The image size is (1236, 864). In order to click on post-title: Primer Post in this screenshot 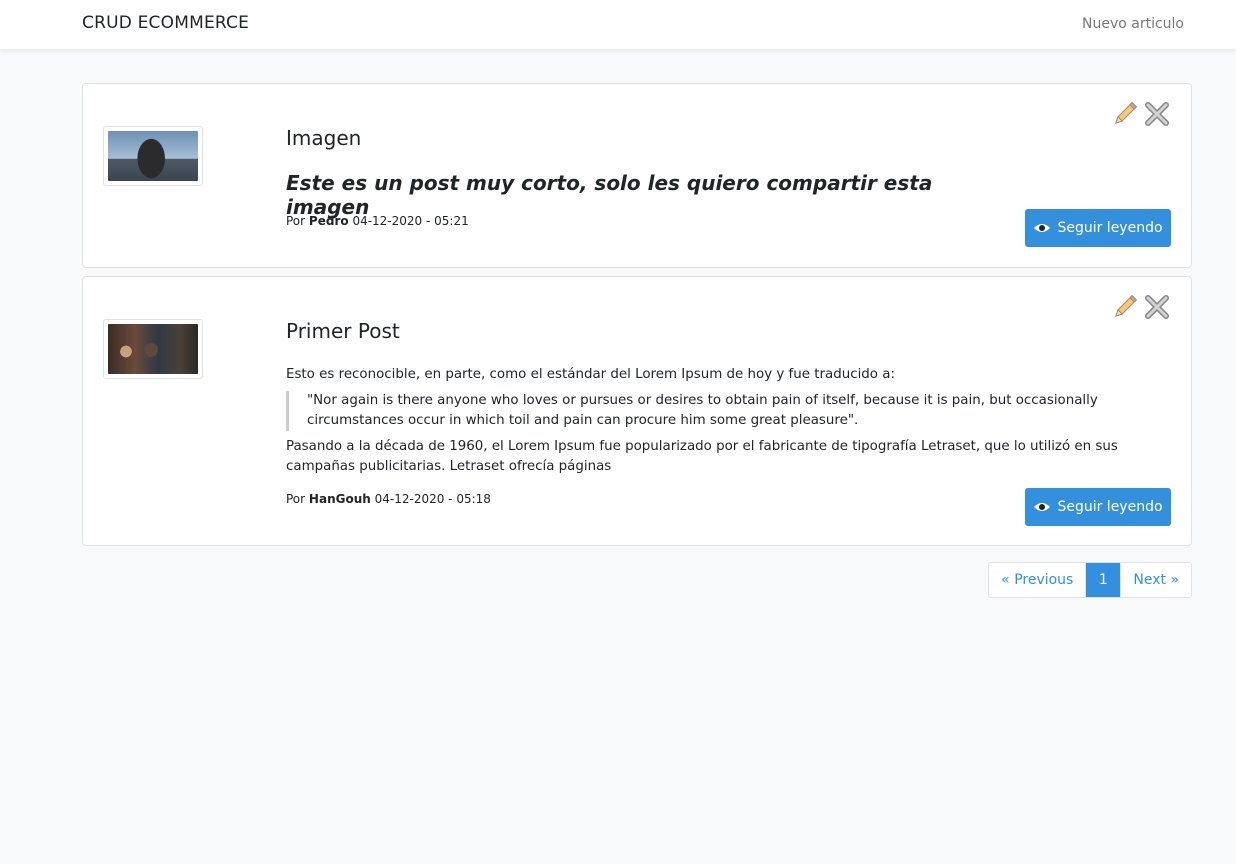, I will do `click(343, 331)`.